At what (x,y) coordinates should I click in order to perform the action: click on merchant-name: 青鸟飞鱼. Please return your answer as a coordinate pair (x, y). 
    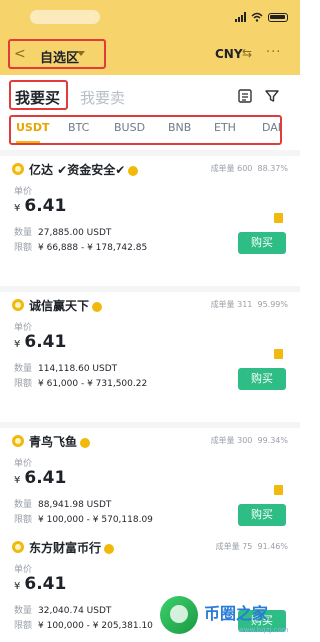
    Looking at the image, I should click on (60, 441).